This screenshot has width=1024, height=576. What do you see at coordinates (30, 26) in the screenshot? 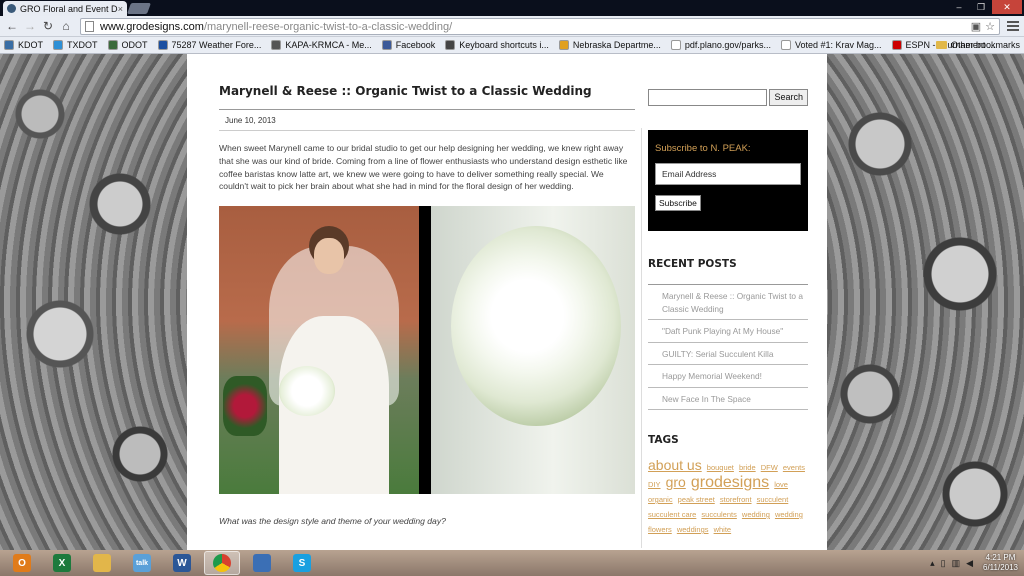
I see `forward-arrow-icon: →` at bounding box center [30, 26].